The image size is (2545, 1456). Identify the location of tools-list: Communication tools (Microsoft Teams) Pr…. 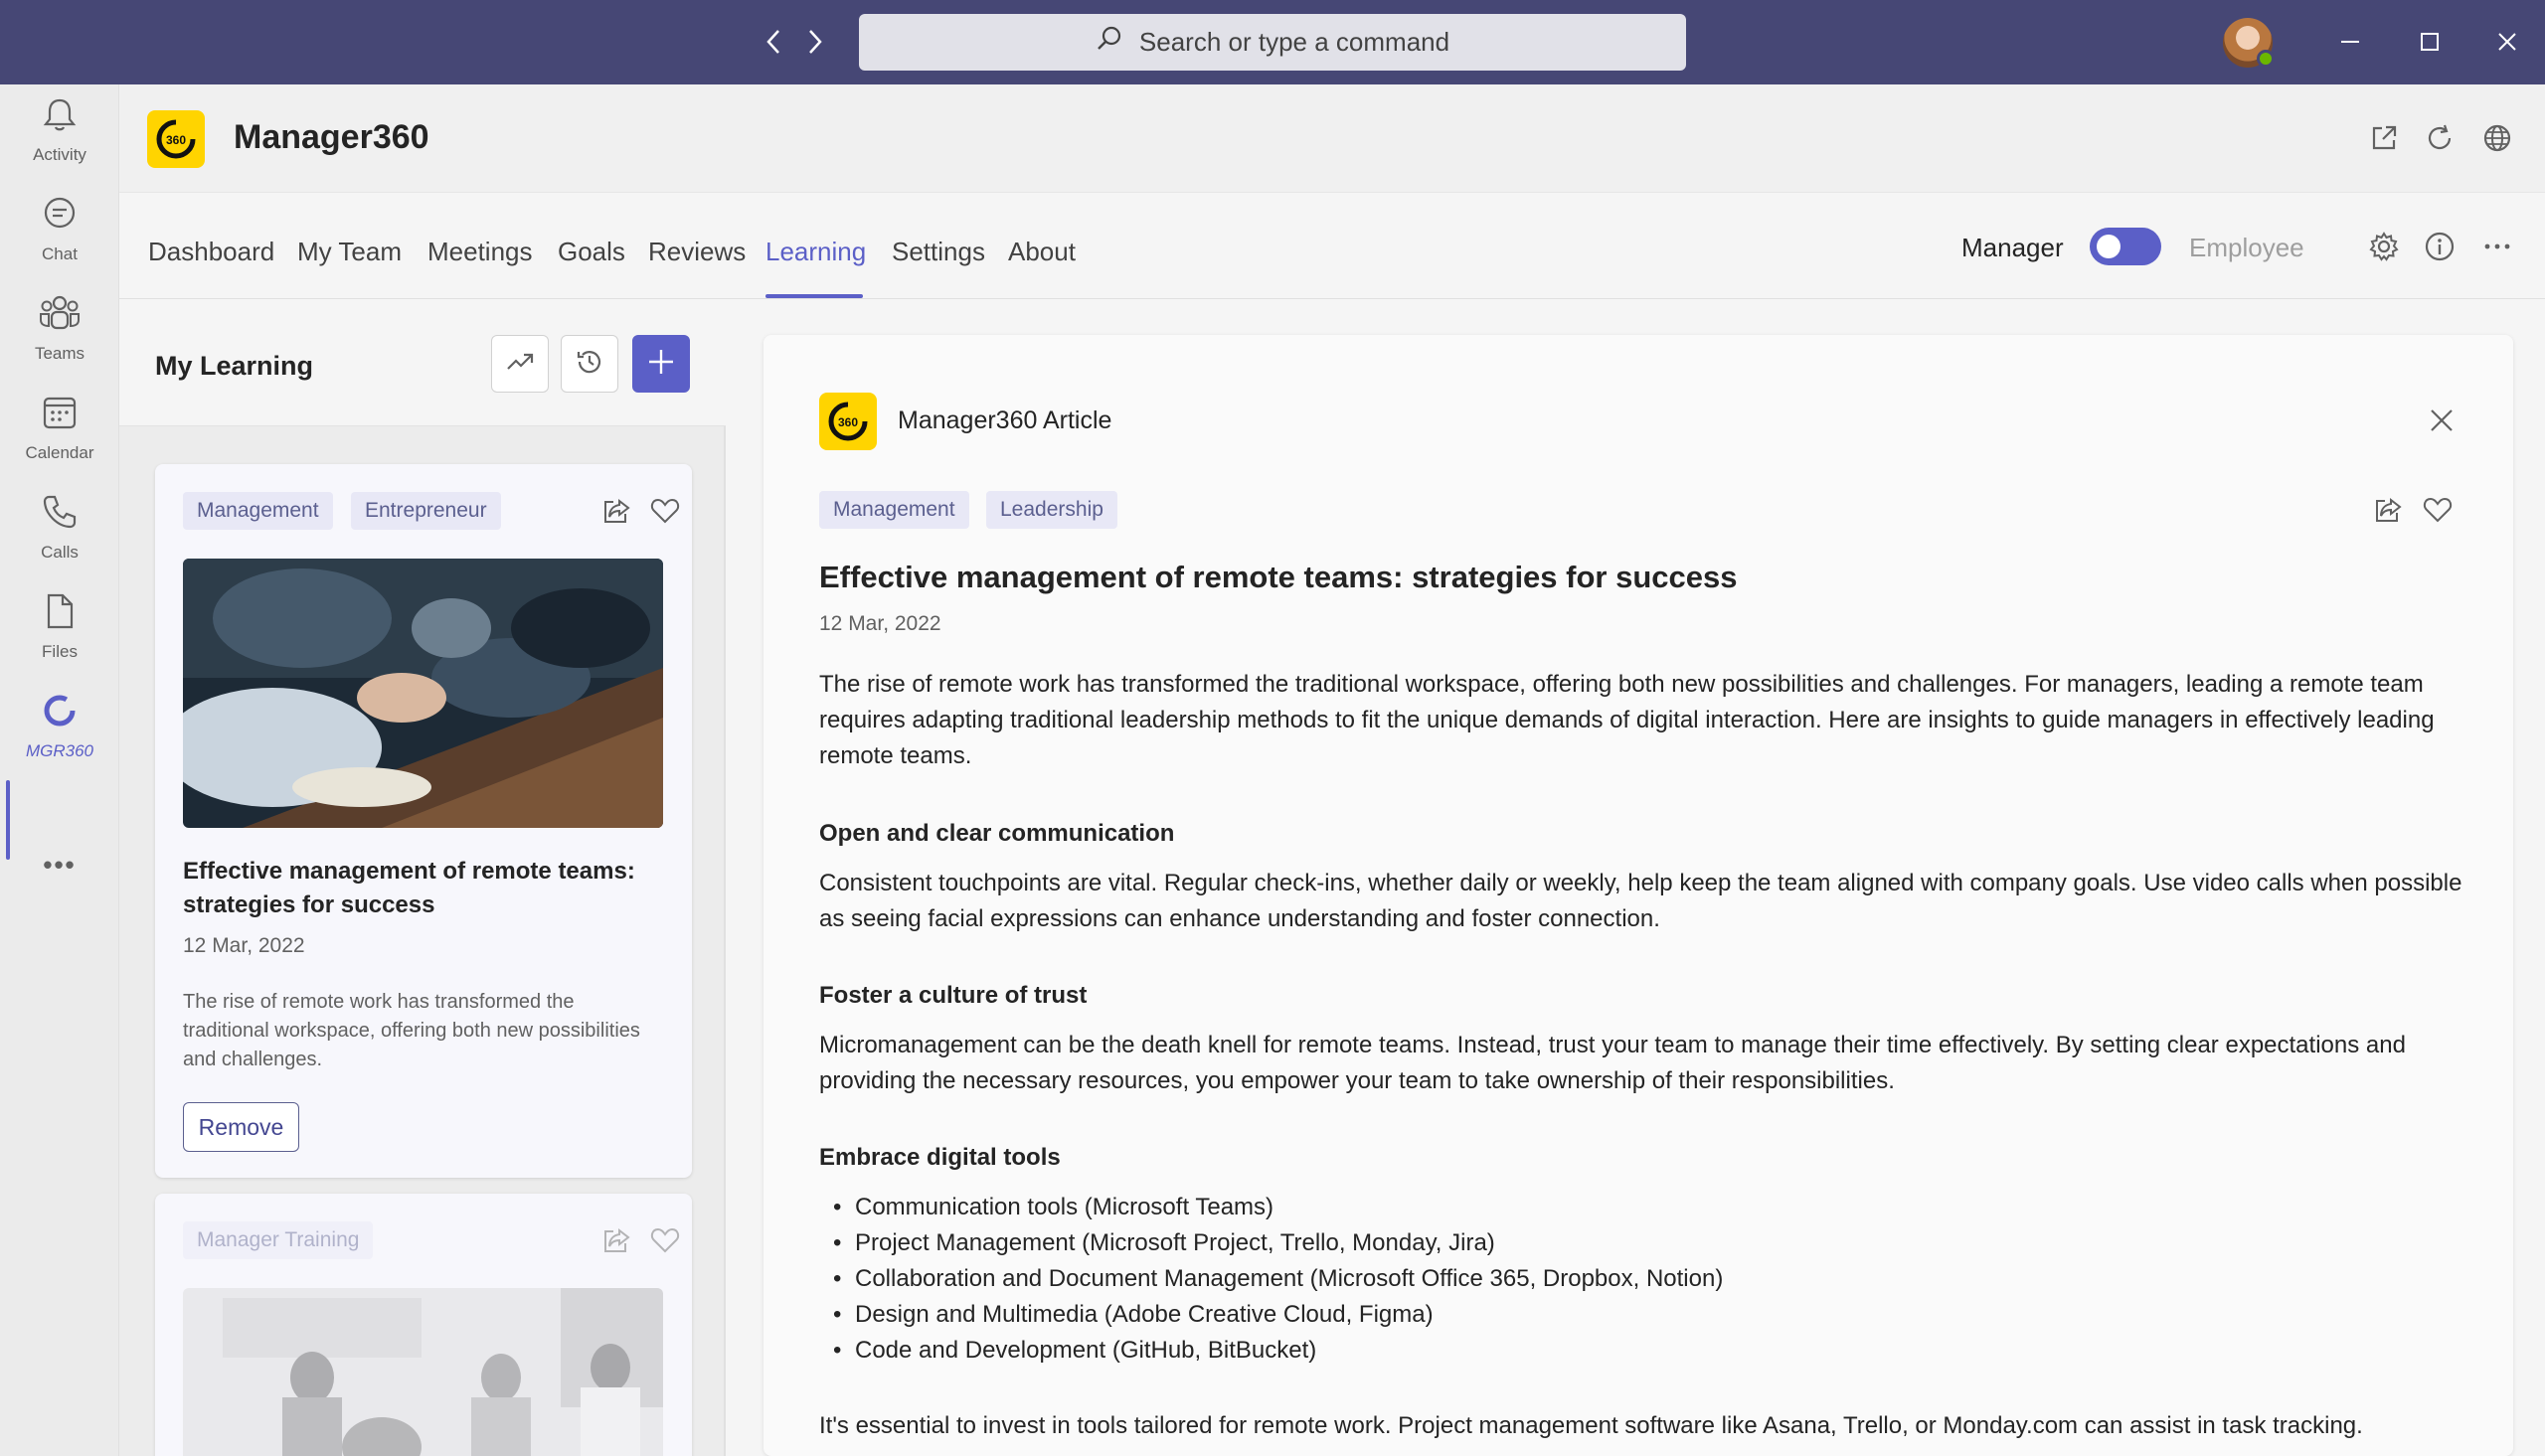
(1271, 1279).